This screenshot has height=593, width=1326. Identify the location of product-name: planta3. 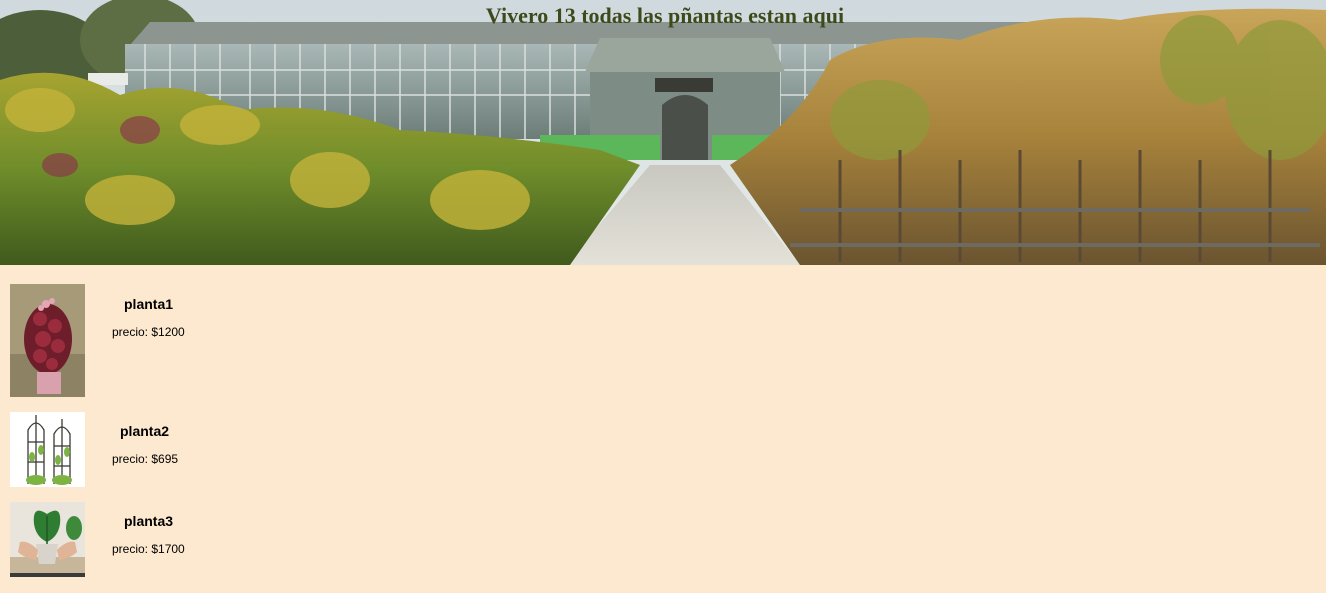
(149, 521).